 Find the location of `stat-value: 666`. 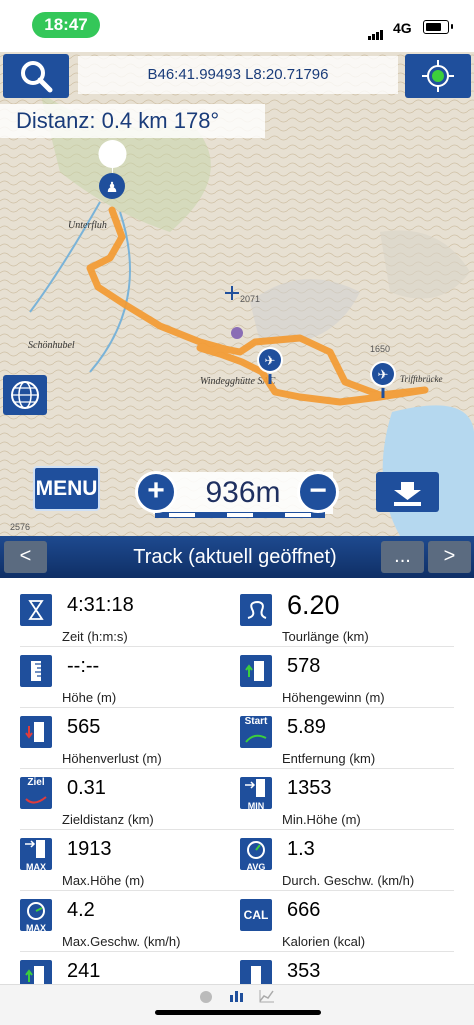

stat-value: 666 is located at coordinates (304, 910).